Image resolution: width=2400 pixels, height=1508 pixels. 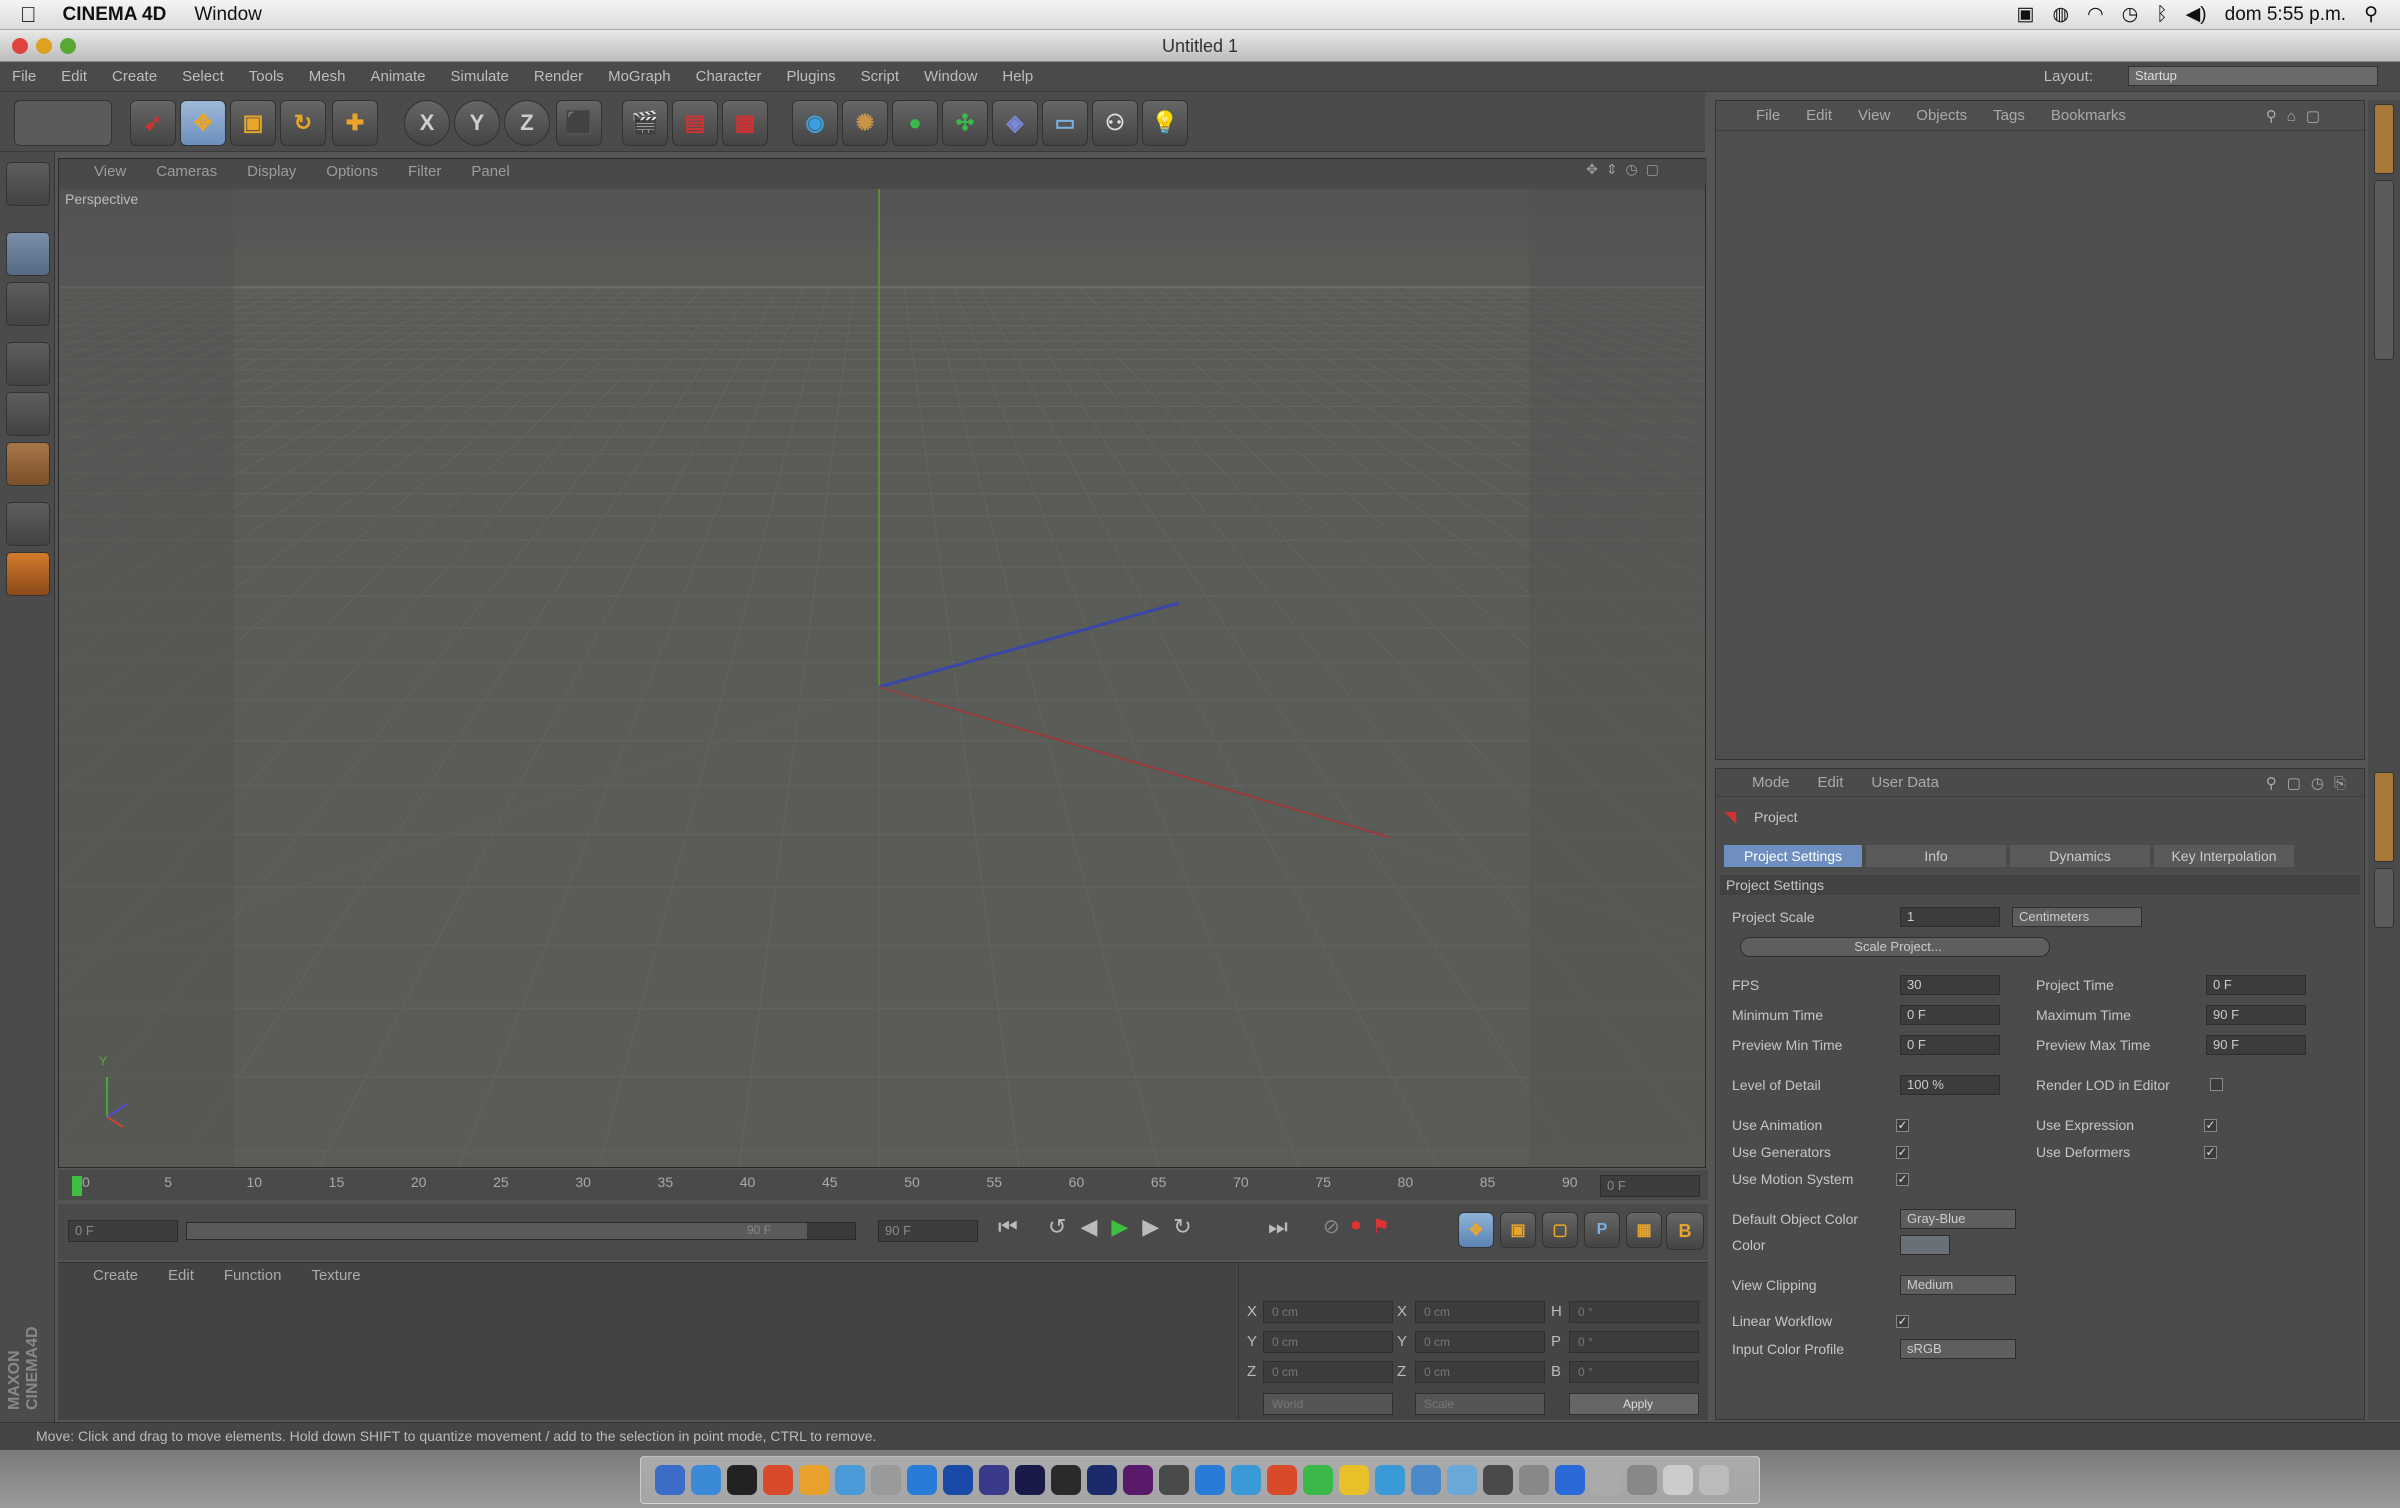 I want to click on menu-animate: Animate, so click(x=397, y=76).